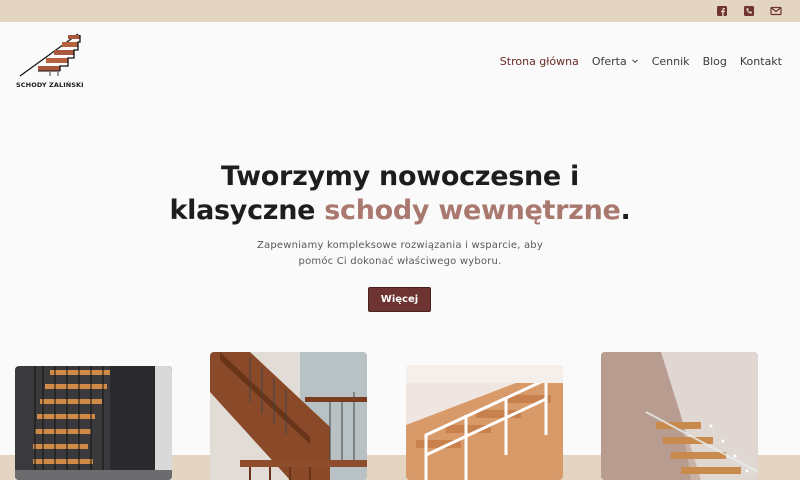 The image size is (800, 480). I want to click on main-nav: Strona główna Oferta Cennik Blog Kontakt, so click(634, 61).